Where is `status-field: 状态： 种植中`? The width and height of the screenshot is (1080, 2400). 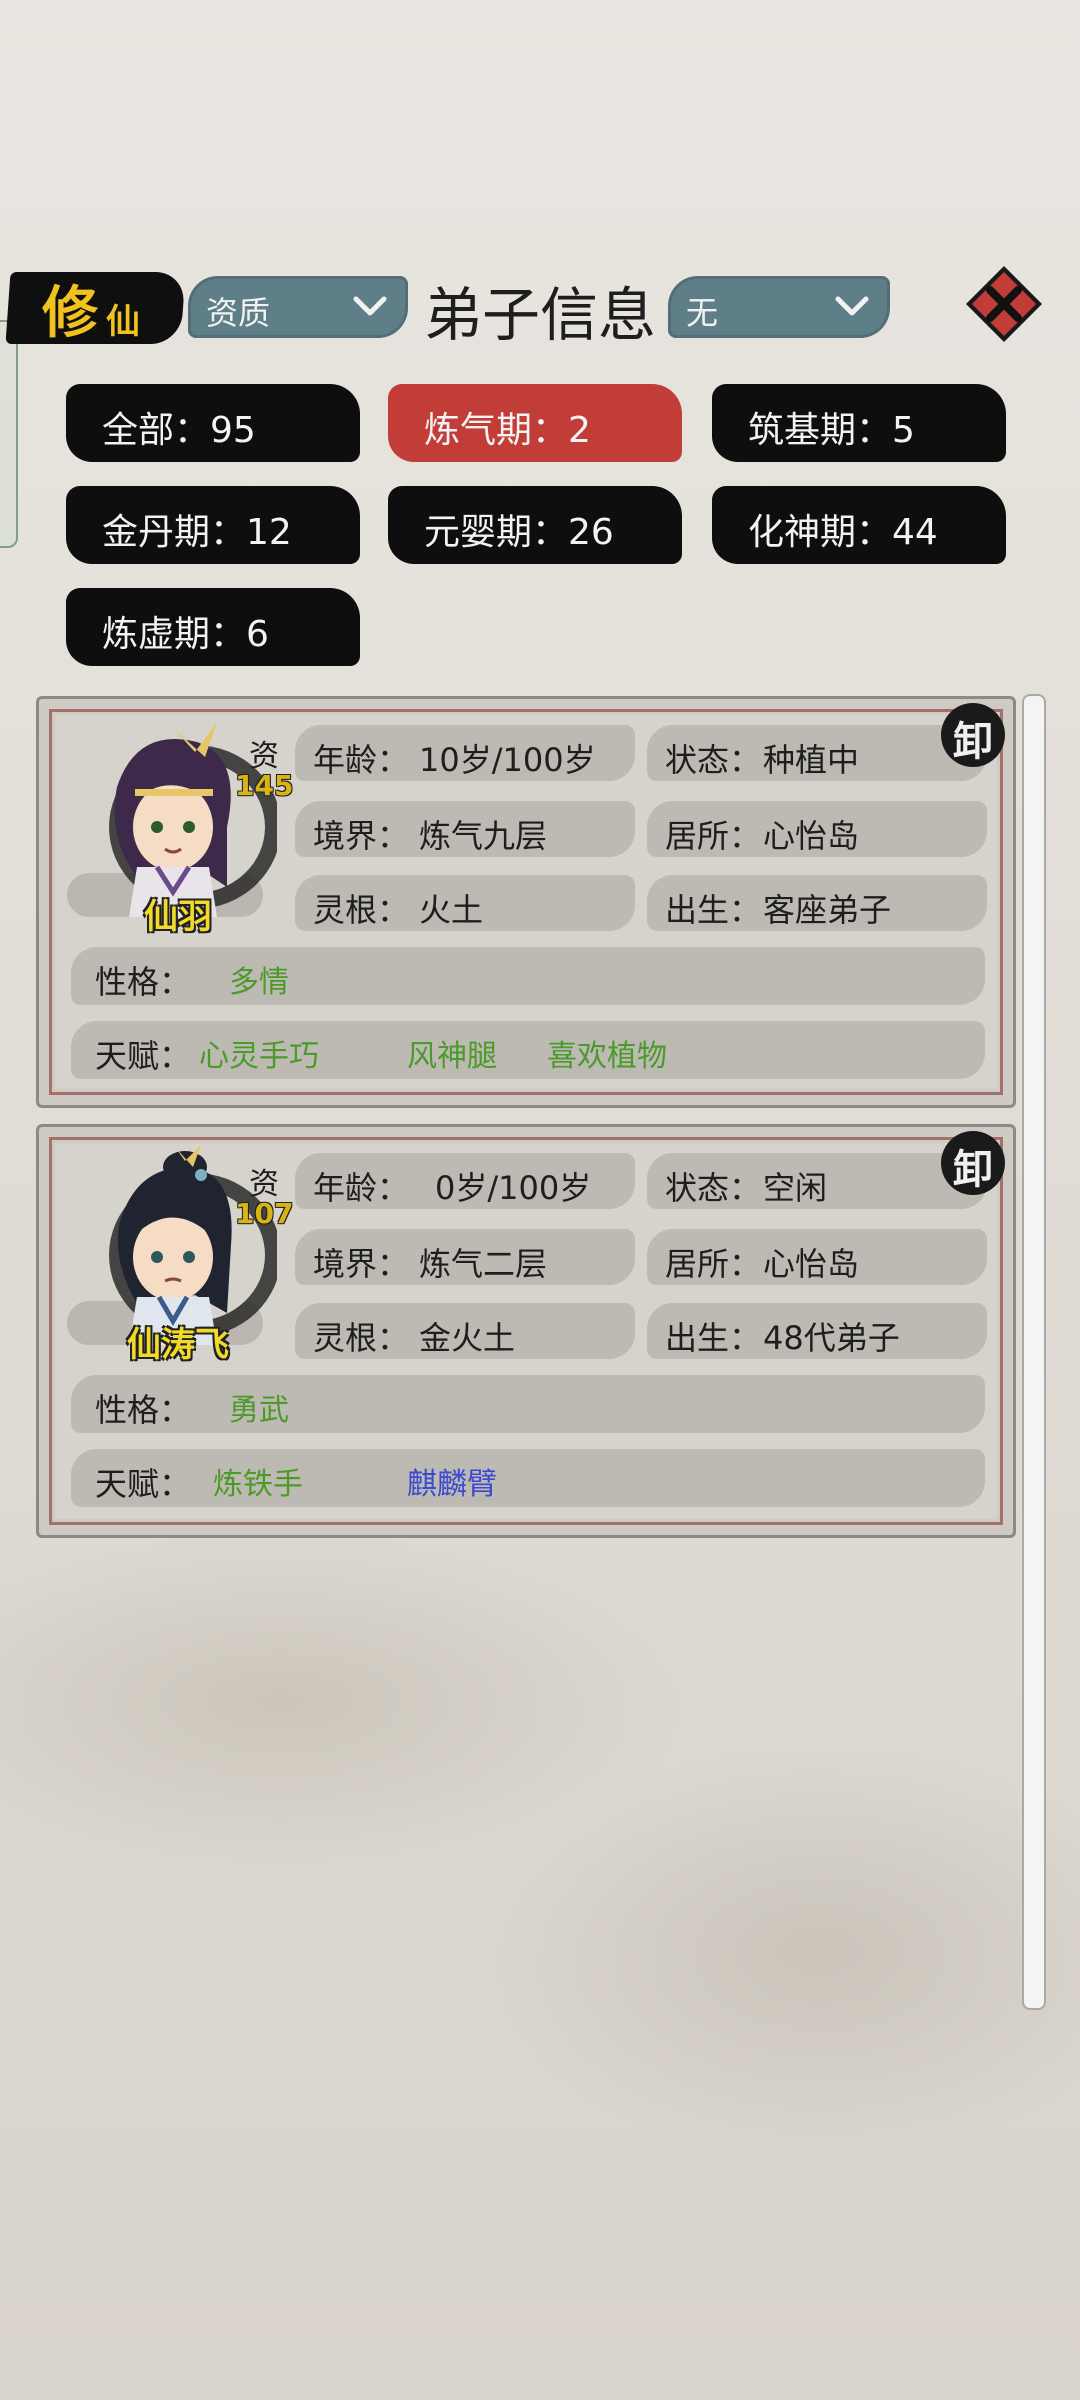
status-field: 状态： 种植中 is located at coordinates (817, 753).